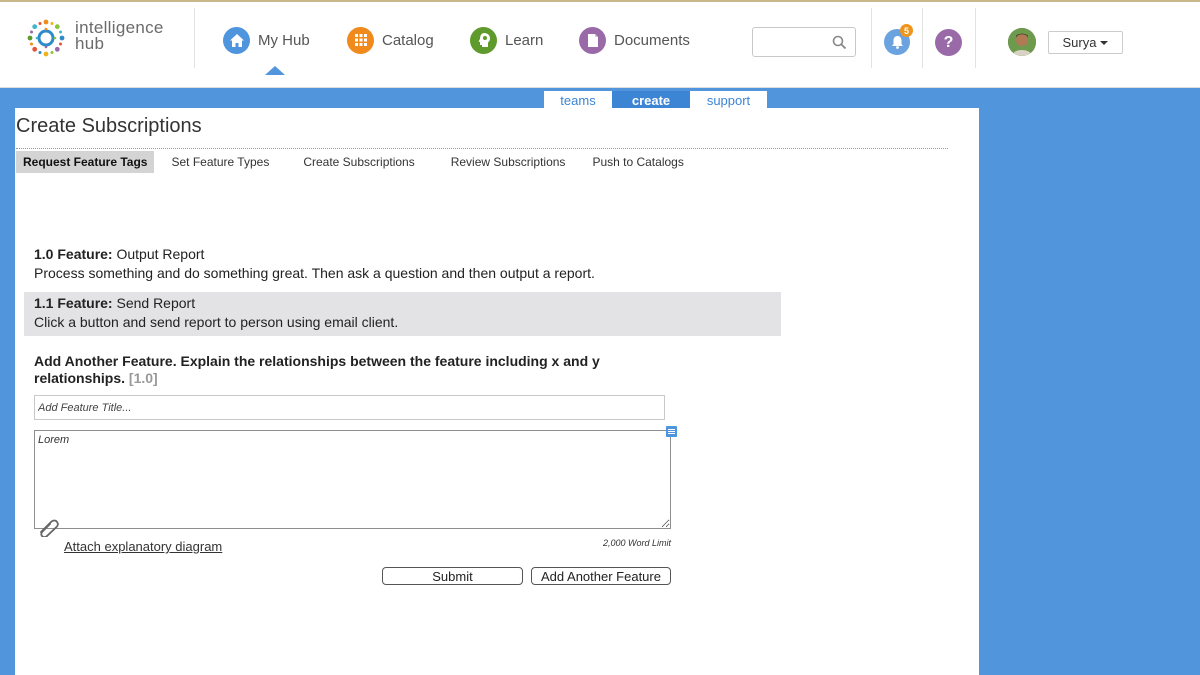 Image resolution: width=1200 pixels, height=675 pixels. What do you see at coordinates (452, 576) in the screenshot?
I see `submit-button: Submit` at bounding box center [452, 576].